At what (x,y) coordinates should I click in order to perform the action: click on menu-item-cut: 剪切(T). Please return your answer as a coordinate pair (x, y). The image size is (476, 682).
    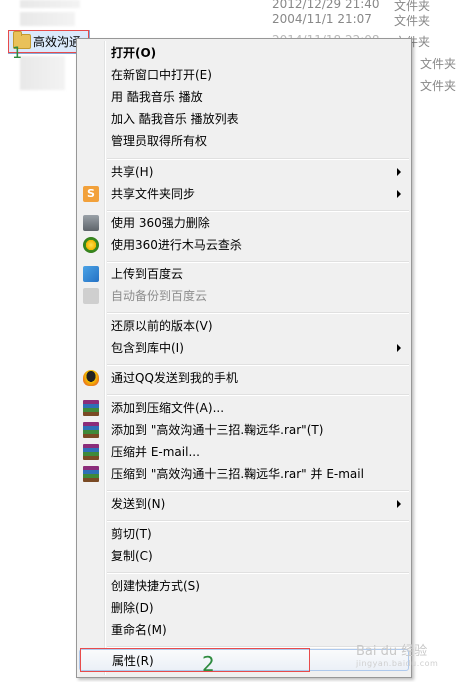
    Looking at the image, I should click on (244, 534).